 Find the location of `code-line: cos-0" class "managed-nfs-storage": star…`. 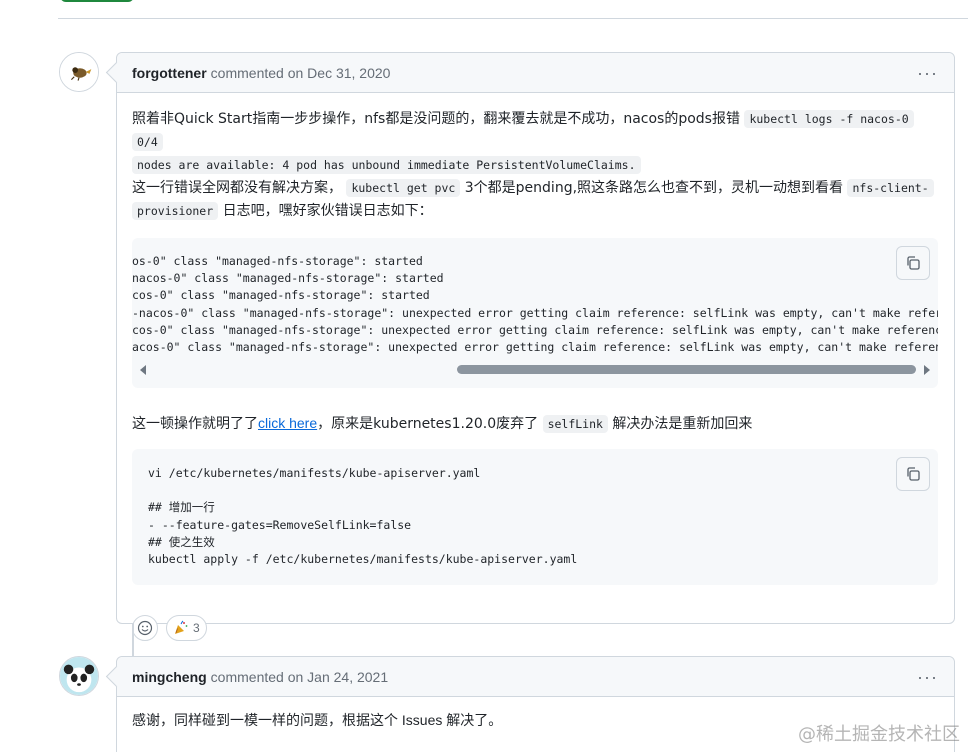

code-line: cos-0" class "managed-nfs-storage": star… is located at coordinates (281, 295).